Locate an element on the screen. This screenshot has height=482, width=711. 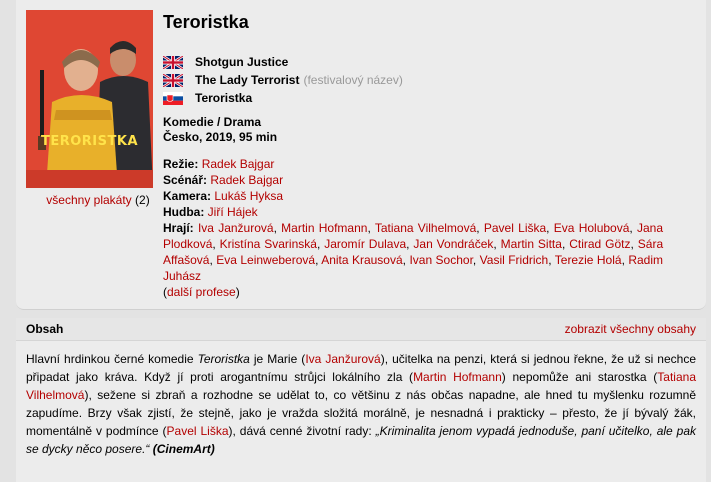
cast-member-link: Terezie Holá is located at coordinates (588, 260).